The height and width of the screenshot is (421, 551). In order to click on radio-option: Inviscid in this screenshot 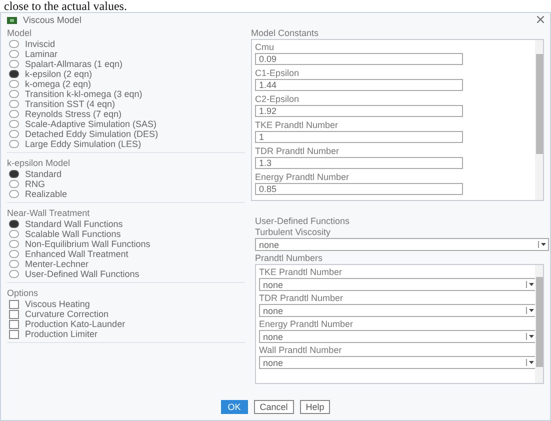, I will do `click(34, 44)`.